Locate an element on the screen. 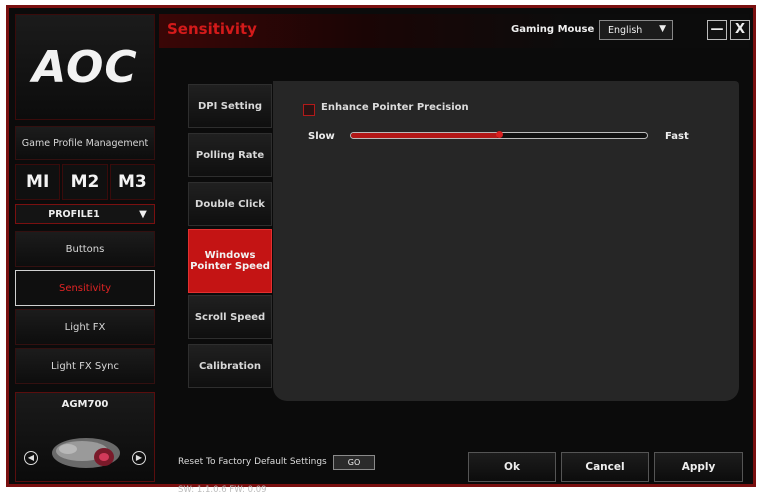  page-title: Sensitivity is located at coordinates (212, 29).